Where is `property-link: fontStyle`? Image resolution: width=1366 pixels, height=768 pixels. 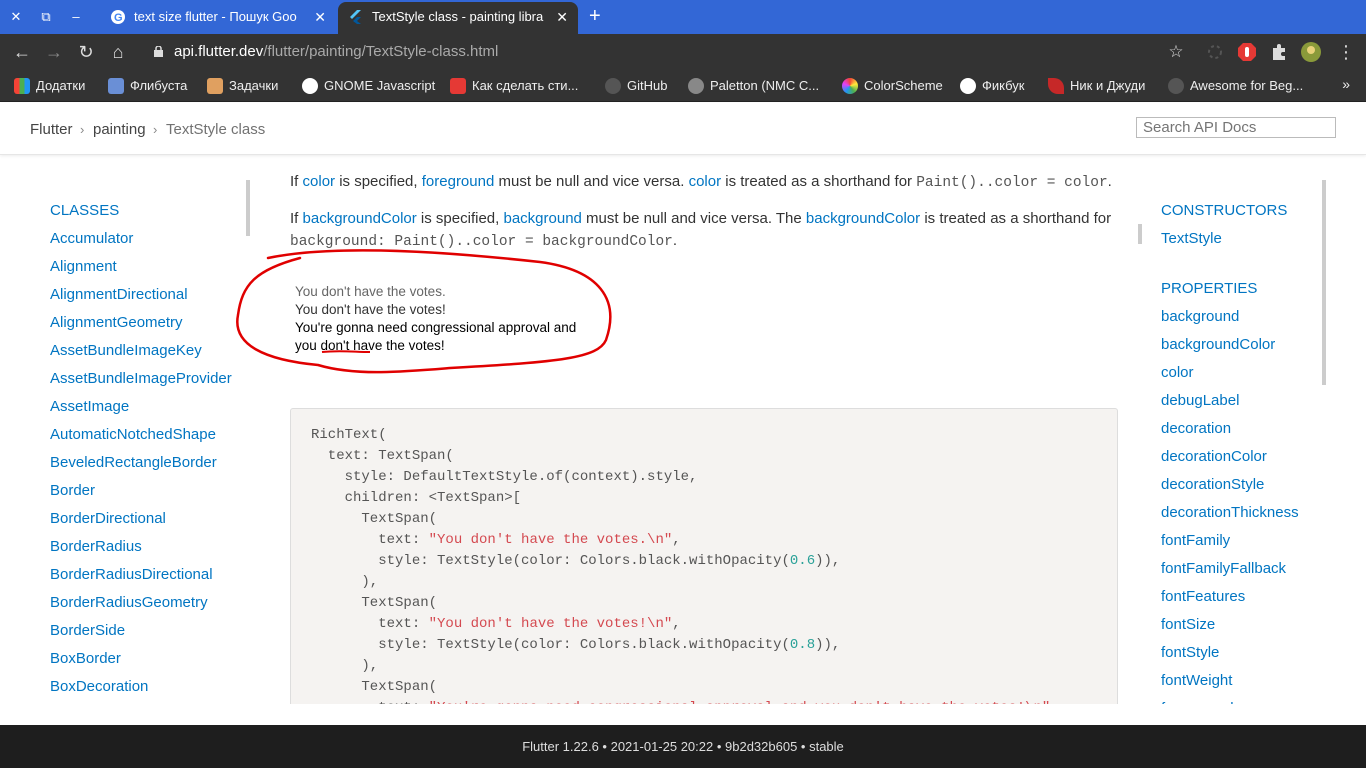
property-link: fontStyle is located at coordinates (1190, 652).